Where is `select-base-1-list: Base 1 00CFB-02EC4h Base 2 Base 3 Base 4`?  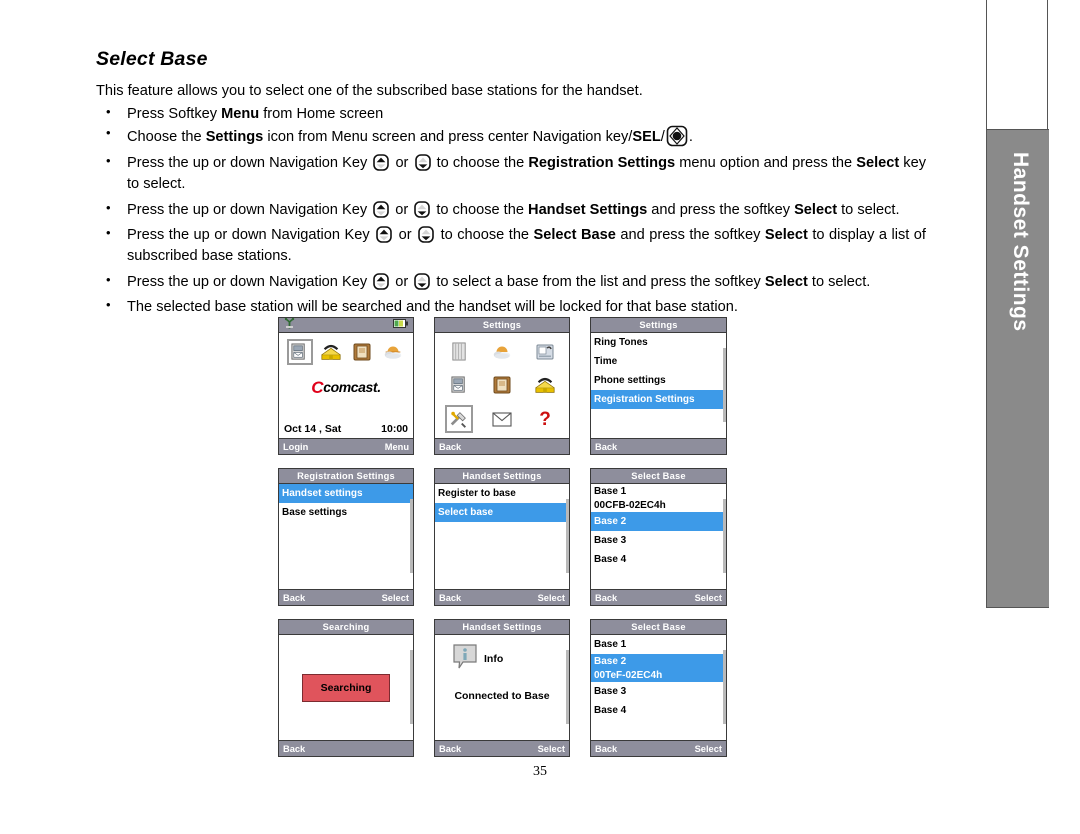 select-base-1-list: Base 1 00CFB-02EC4h Base 2 Base 3 Base 4 is located at coordinates (658, 526).